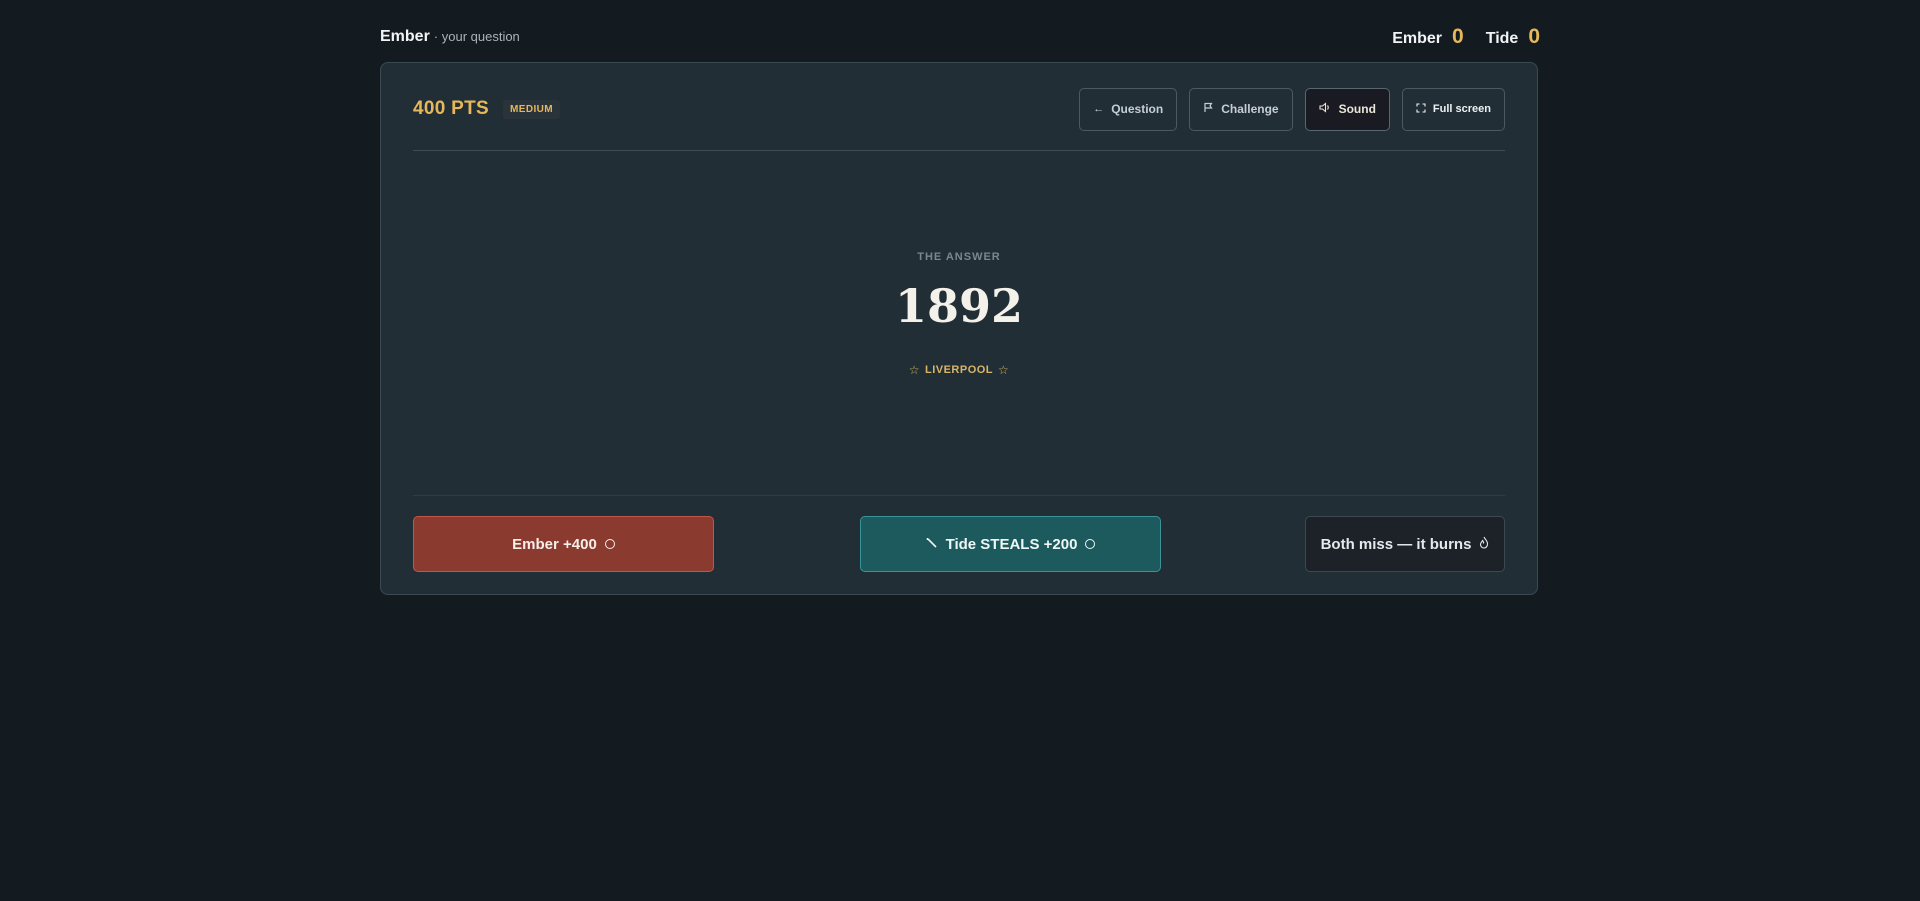 This screenshot has height=901, width=1920. Describe the element at coordinates (1325, 109) in the screenshot. I see `speaker-icon` at that location.